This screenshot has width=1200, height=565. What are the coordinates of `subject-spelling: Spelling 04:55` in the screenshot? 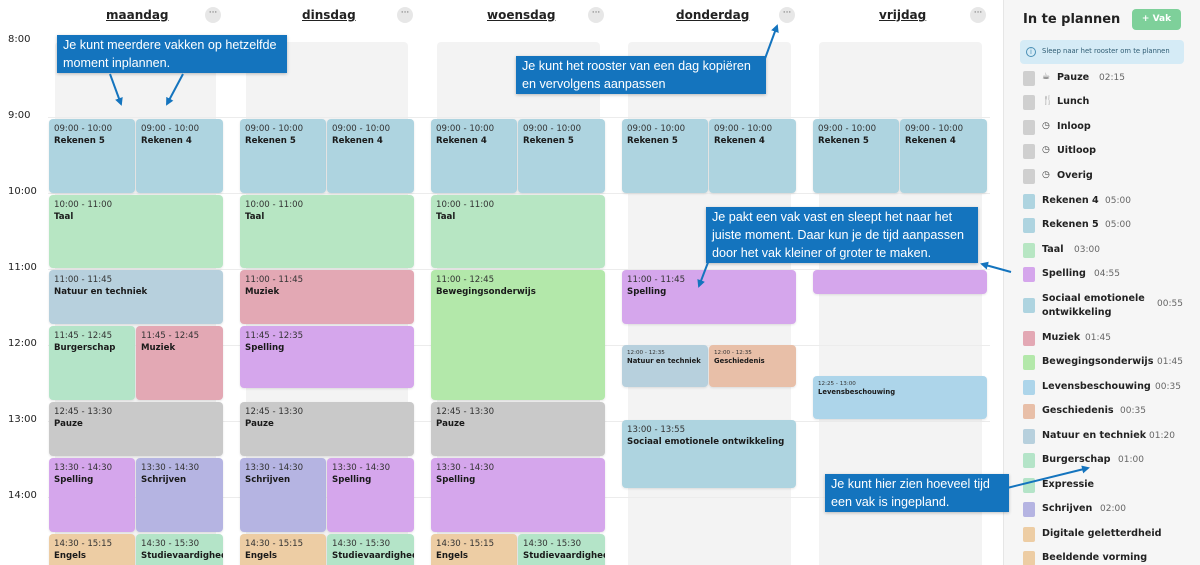 It's located at (1110, 277).